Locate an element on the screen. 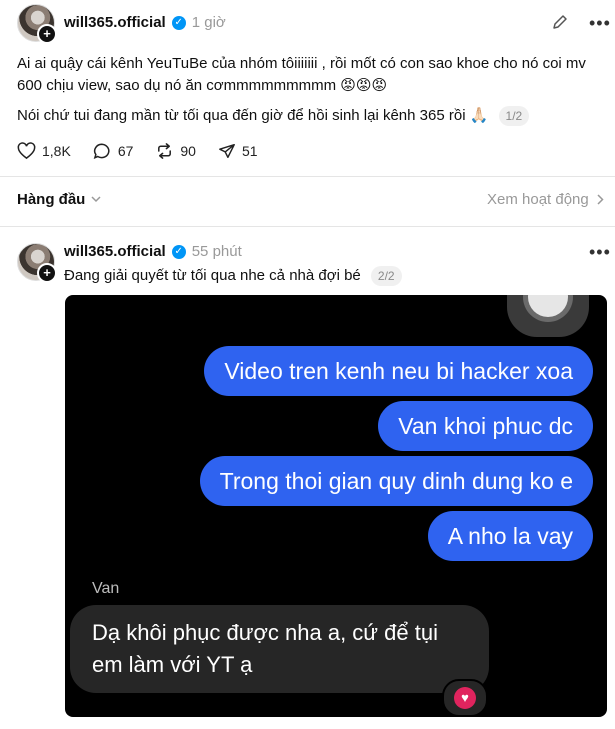  like-button: 1,8K is located at coordinates (44, 151).